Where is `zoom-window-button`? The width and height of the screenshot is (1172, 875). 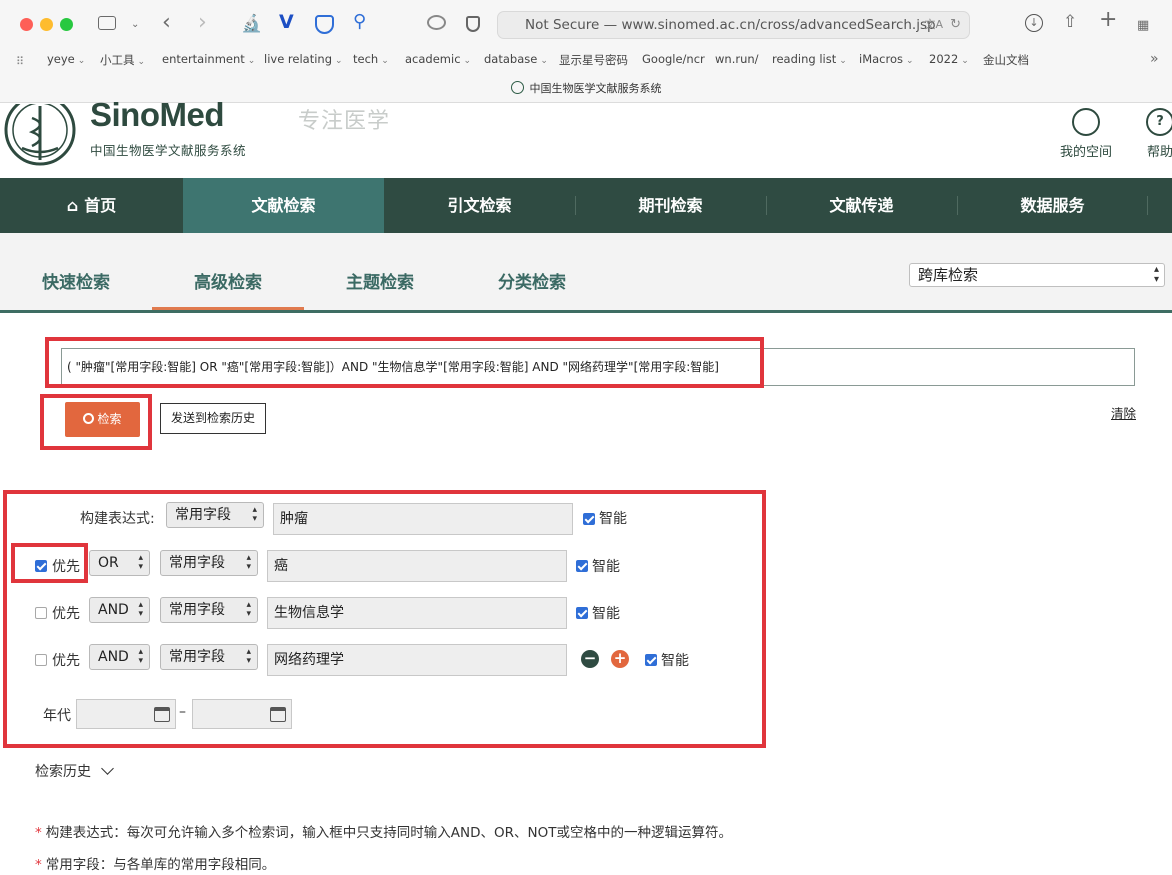 zoom-window-button is located at coordinates (66, 24).